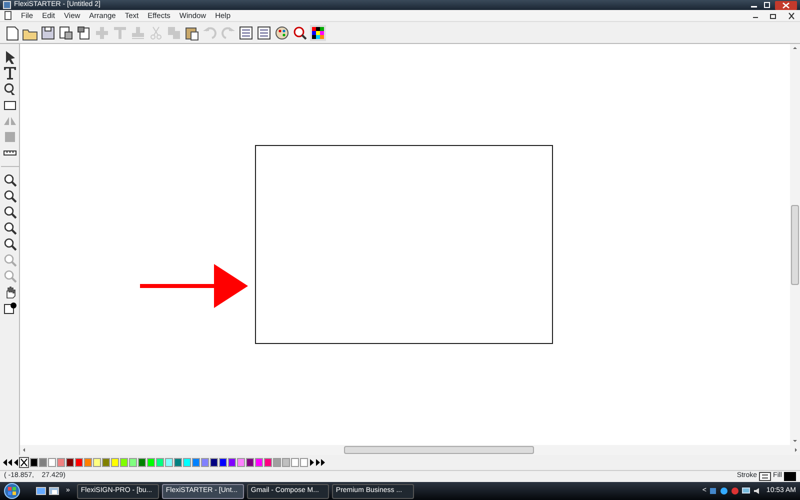 The width and height of the screenshot is (800, 500). What do you see at coordinates (41, 491) in the screenshot?
I see `desktop-icon` at bounding box center [41, 491].